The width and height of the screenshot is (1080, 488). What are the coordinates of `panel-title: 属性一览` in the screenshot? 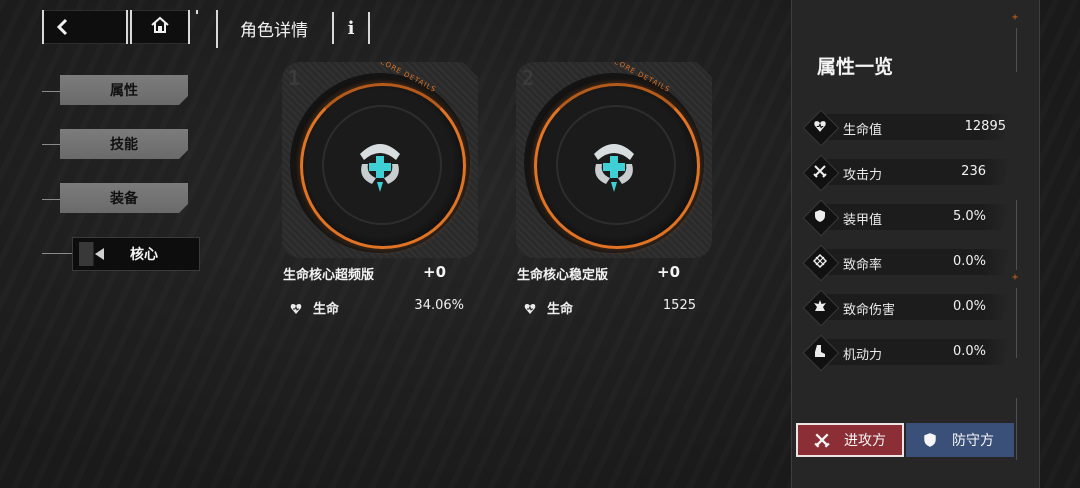 It's located at (855, 67).